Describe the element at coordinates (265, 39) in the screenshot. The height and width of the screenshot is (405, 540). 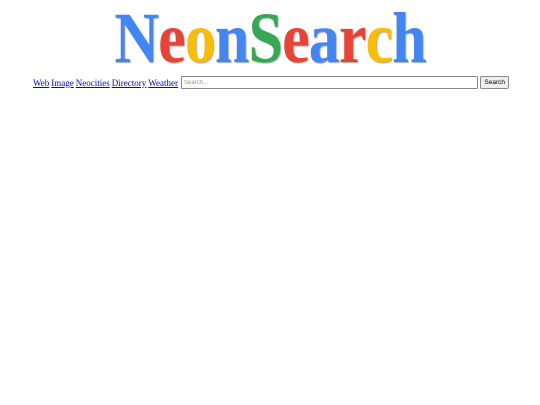
I see `logo-letter: S` at that location.